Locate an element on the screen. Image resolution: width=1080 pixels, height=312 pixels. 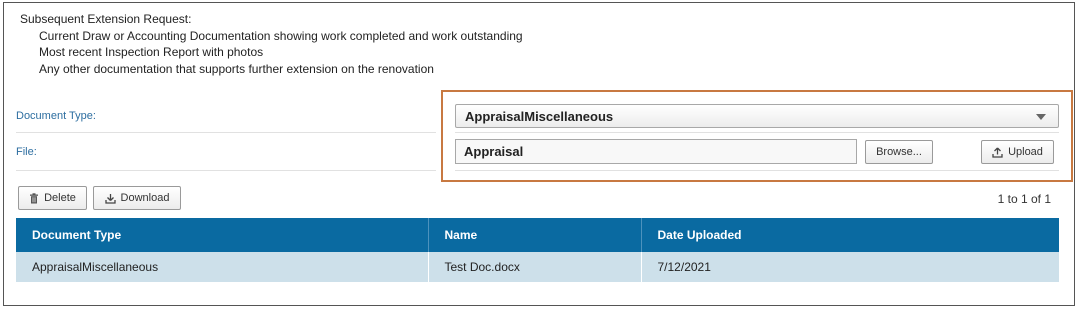
download-button-label: Download is located at coordinates (145, 198).